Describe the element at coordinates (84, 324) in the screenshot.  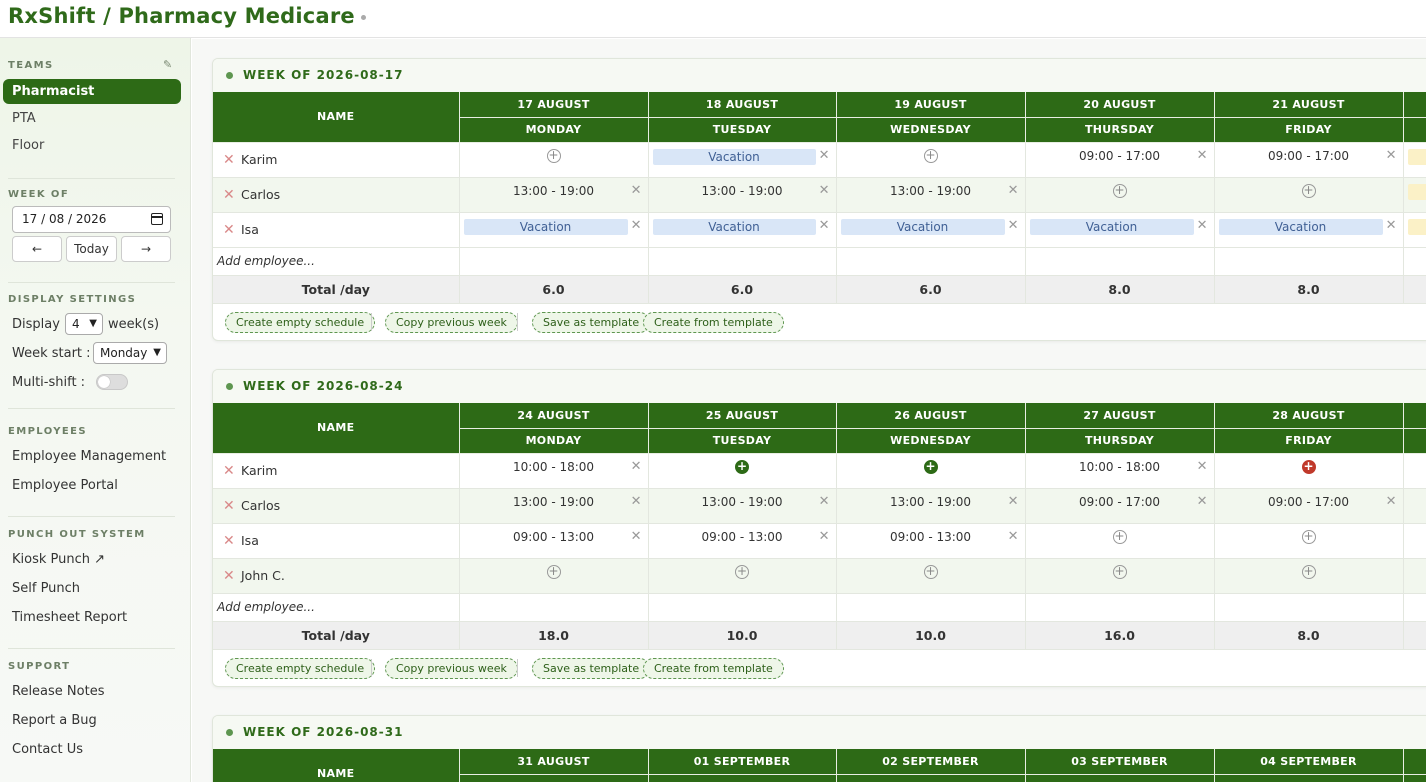
I see `display-weeks-select: 4 ▼` at that location.